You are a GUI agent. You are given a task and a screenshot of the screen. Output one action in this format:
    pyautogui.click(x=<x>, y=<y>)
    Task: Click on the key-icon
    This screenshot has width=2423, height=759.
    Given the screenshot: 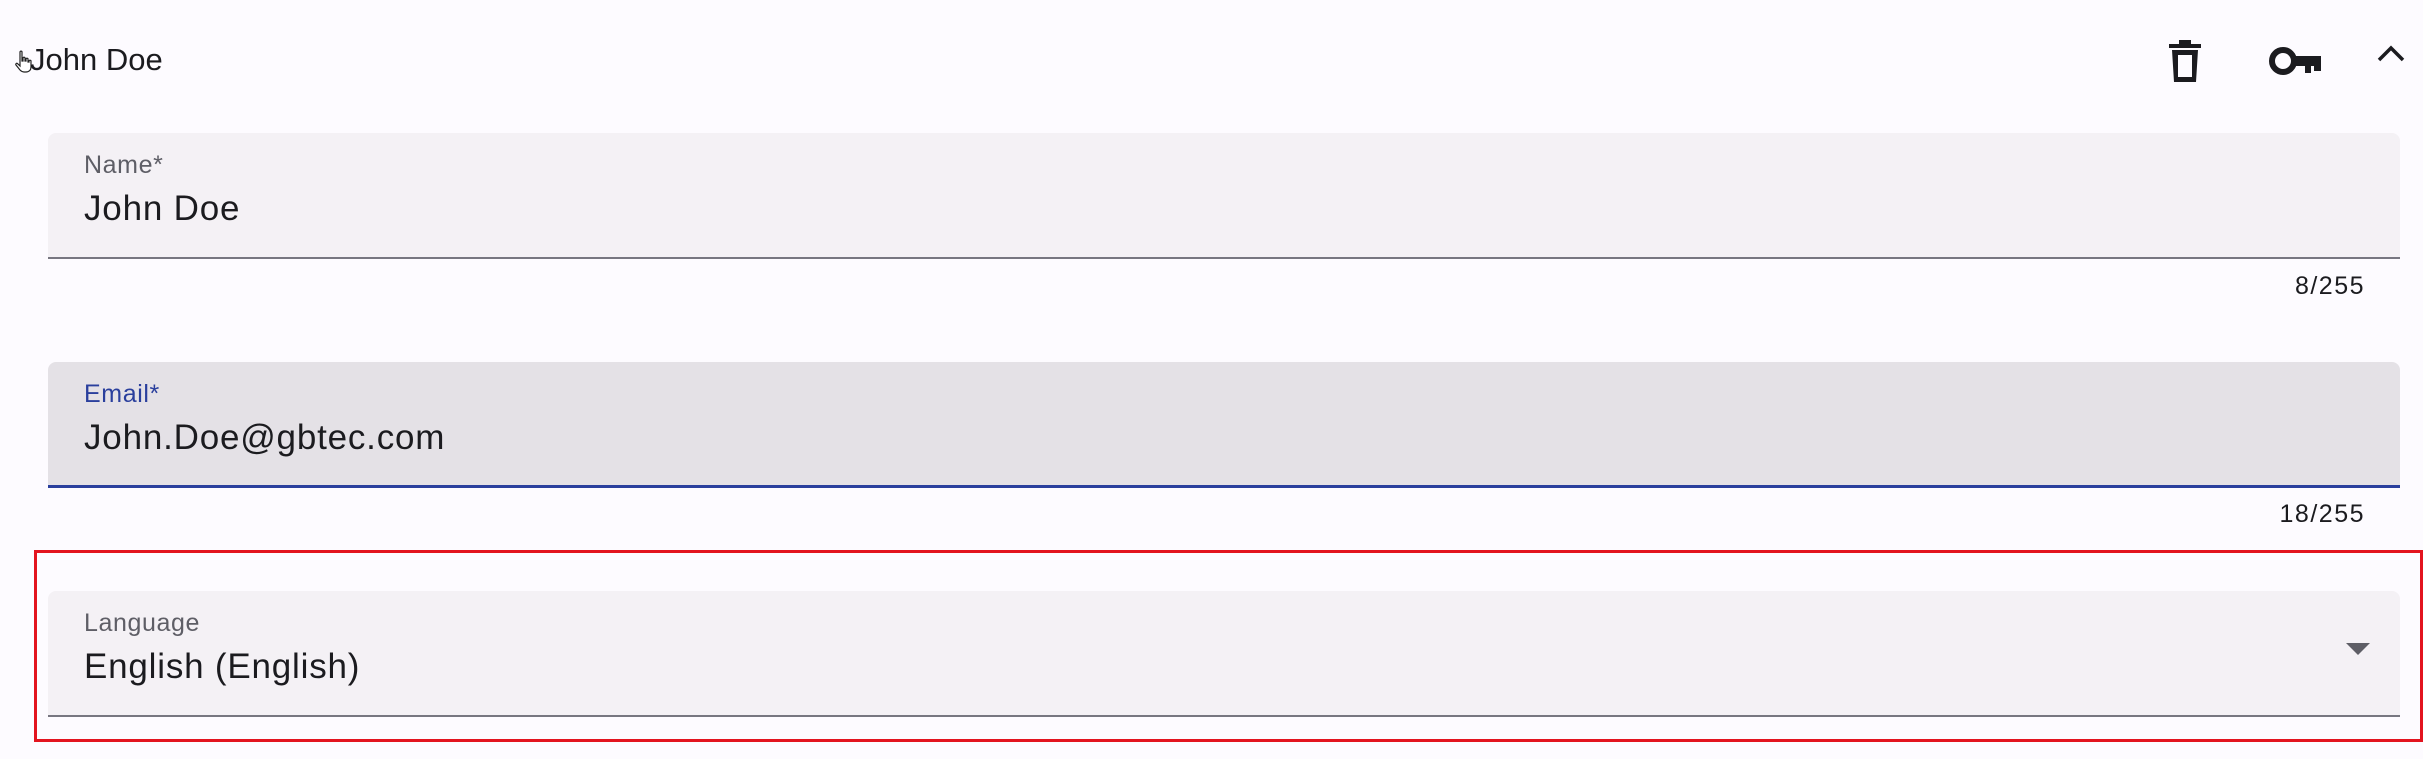 What is the action you would take?
    pyautogui.click(x=2295, y=62)
    